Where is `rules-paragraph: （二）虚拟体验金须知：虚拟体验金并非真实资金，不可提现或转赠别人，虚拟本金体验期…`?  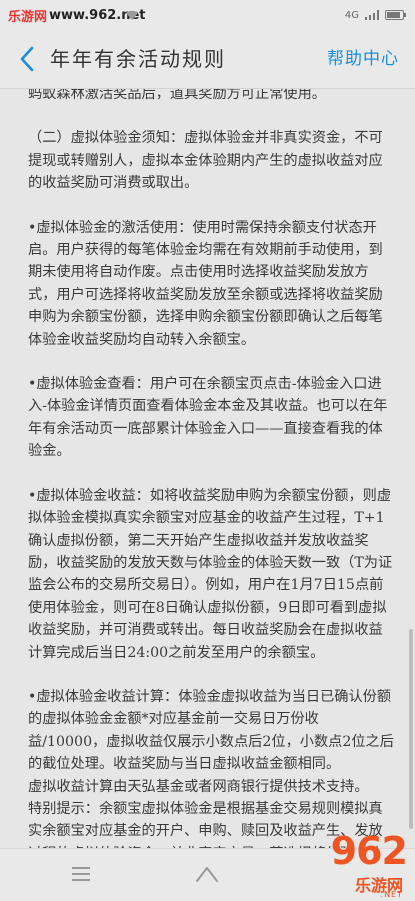 rules-paragraph: （二）虚拟体验金须知：虚拟体验金并非真实资金，不可提现或转赠别人，虚拟本金体验期… is located at coordinates (205, 161).